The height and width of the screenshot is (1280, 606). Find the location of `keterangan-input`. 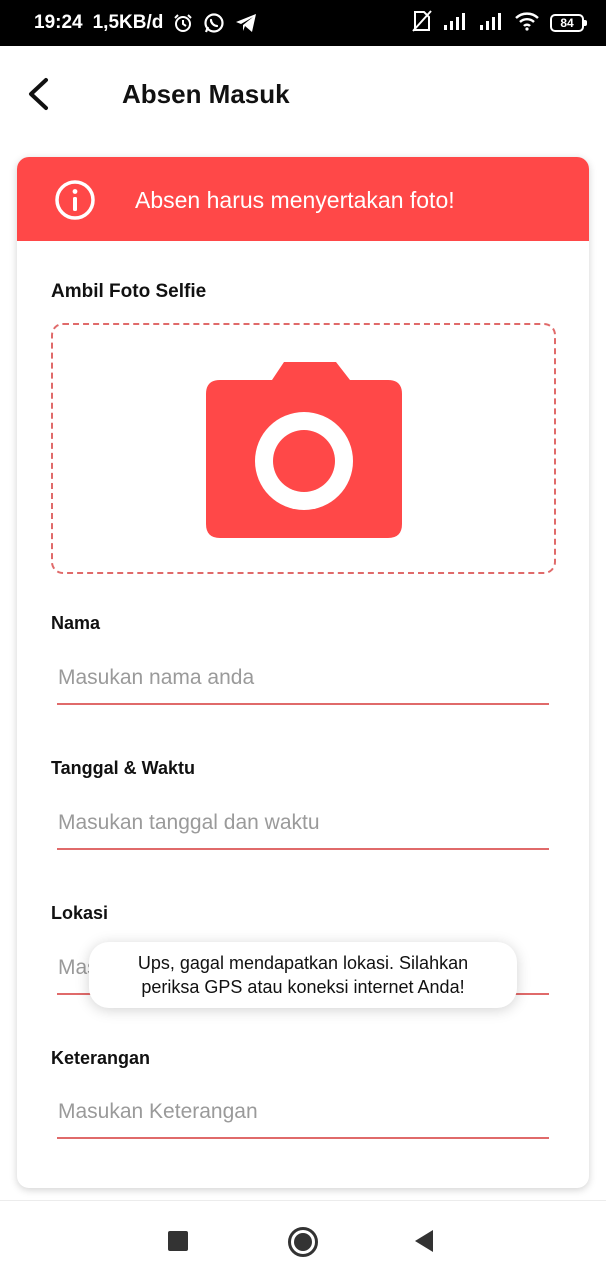

keterangan-input is located at coordinates (303, 1115).